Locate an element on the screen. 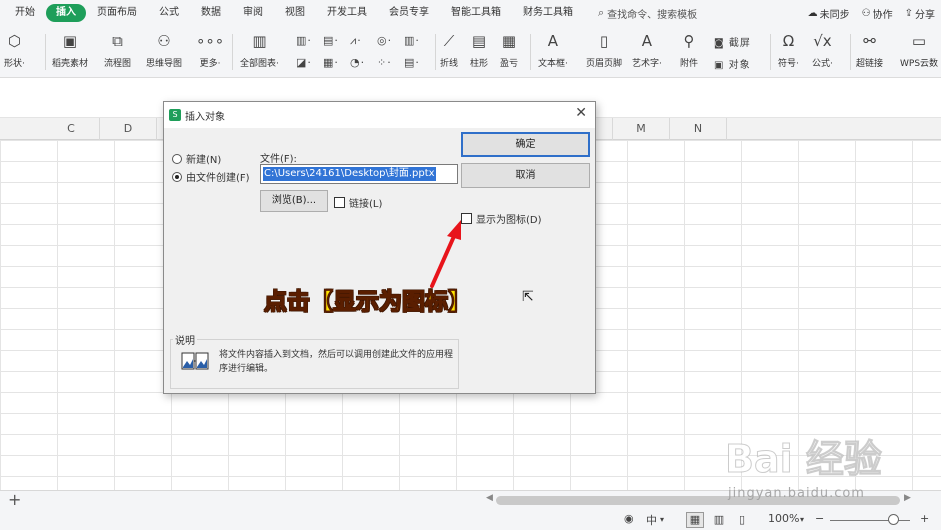  annotation-text: 点击【显示为图标】 is located at coordinates (368, 302).